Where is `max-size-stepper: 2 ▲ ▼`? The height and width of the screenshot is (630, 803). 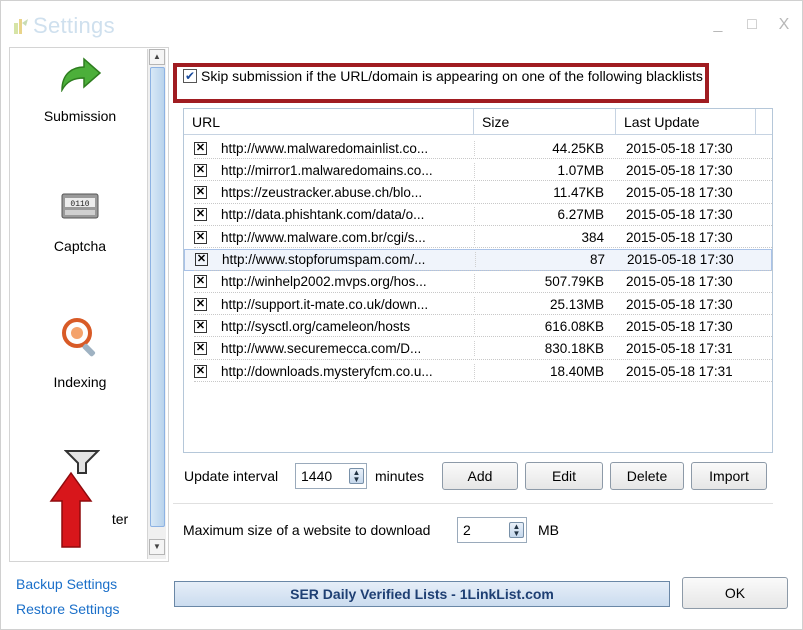
max-size-stepper: 2 ▲ ▼ is located at coordinates (492, 530).